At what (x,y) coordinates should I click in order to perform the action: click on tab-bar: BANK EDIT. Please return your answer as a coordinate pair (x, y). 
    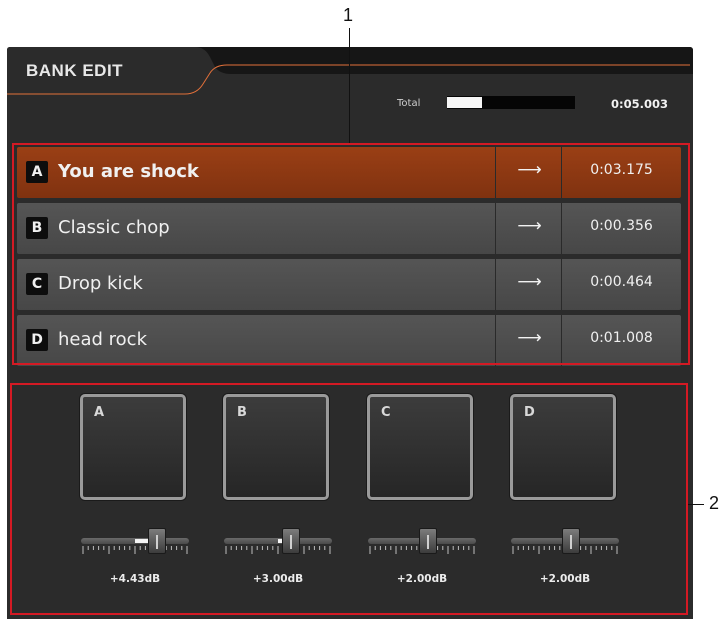
    Looking at the image, I should click on (350, 72).